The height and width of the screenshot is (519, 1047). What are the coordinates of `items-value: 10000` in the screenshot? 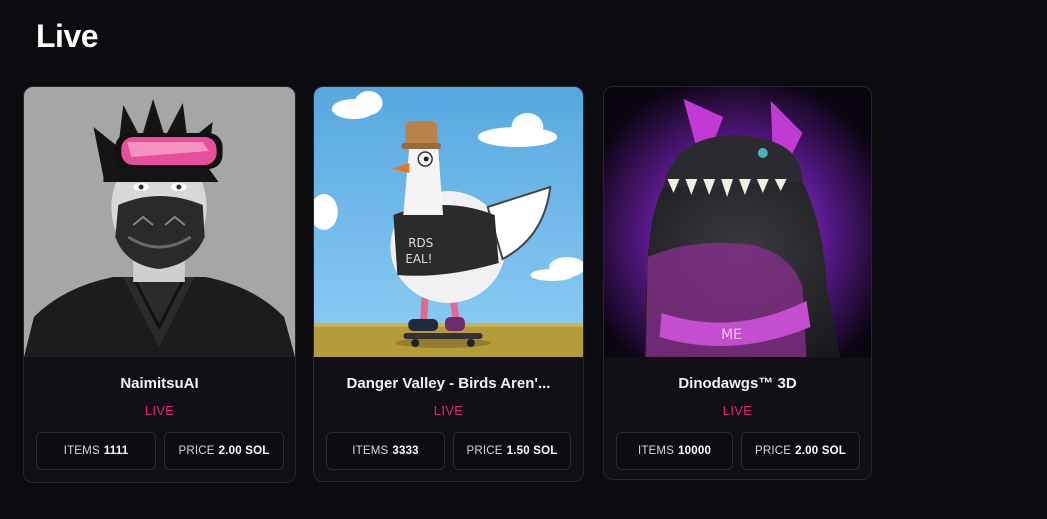 It's located at (695, 451).